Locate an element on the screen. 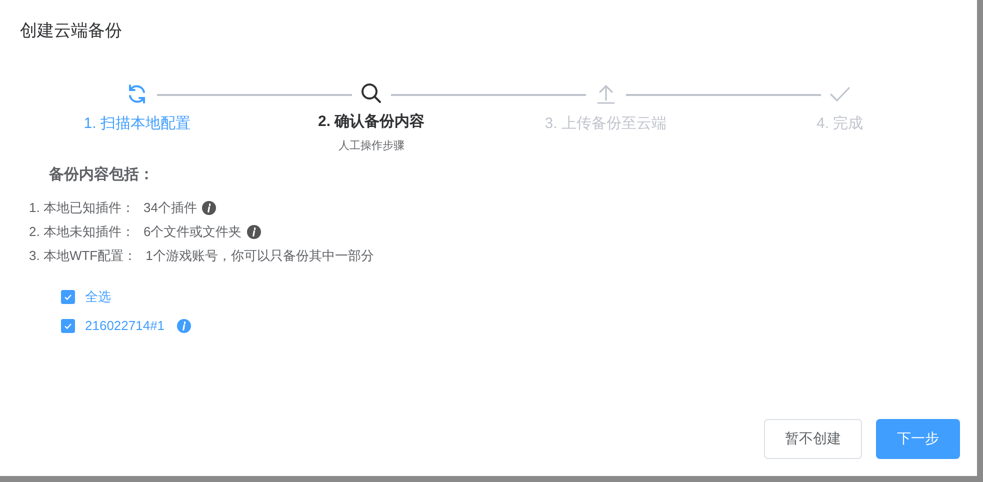  checkbox-label: 216022714#1 is located at coordinates (125, 325).